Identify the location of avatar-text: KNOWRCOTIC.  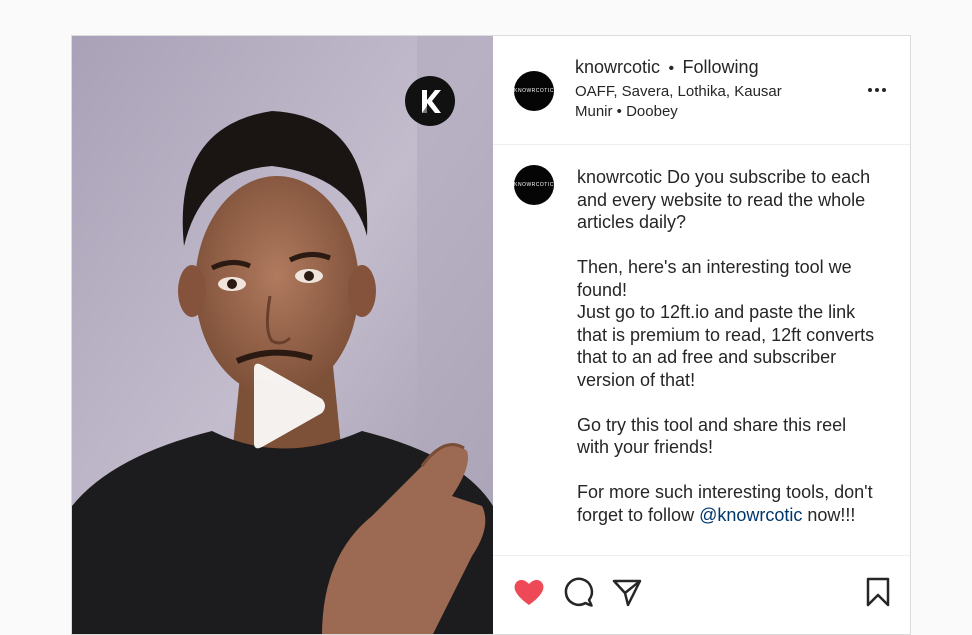
(534, 91).